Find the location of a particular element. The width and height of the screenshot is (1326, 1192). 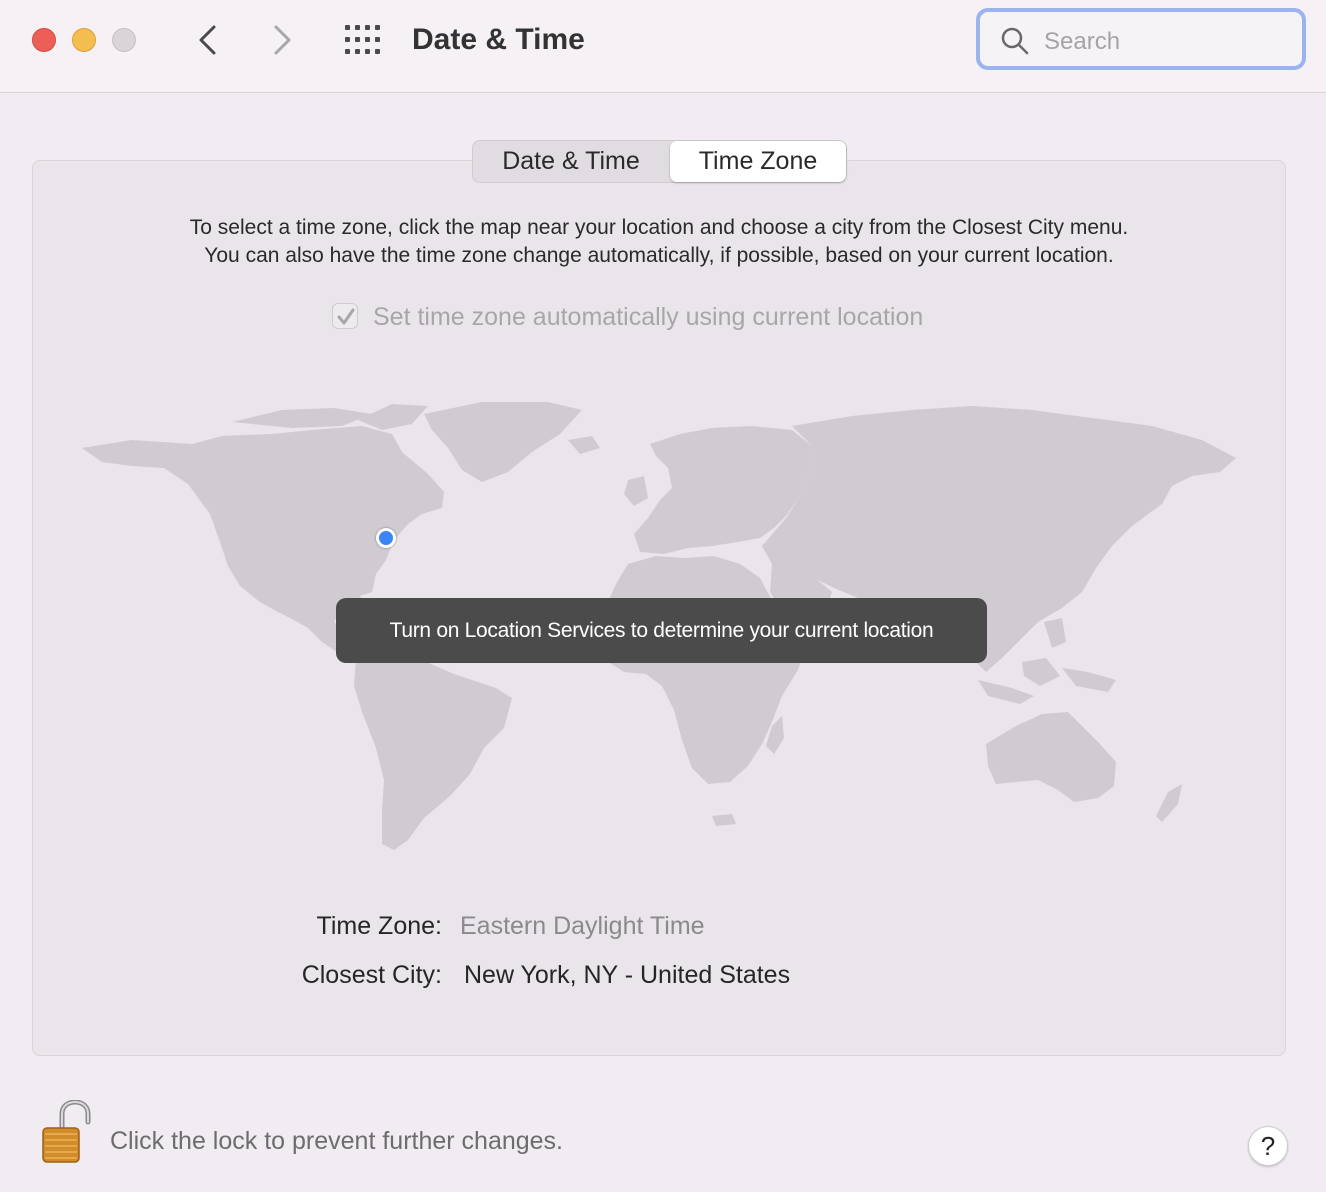

back-button is located at coordinates (208, 40).